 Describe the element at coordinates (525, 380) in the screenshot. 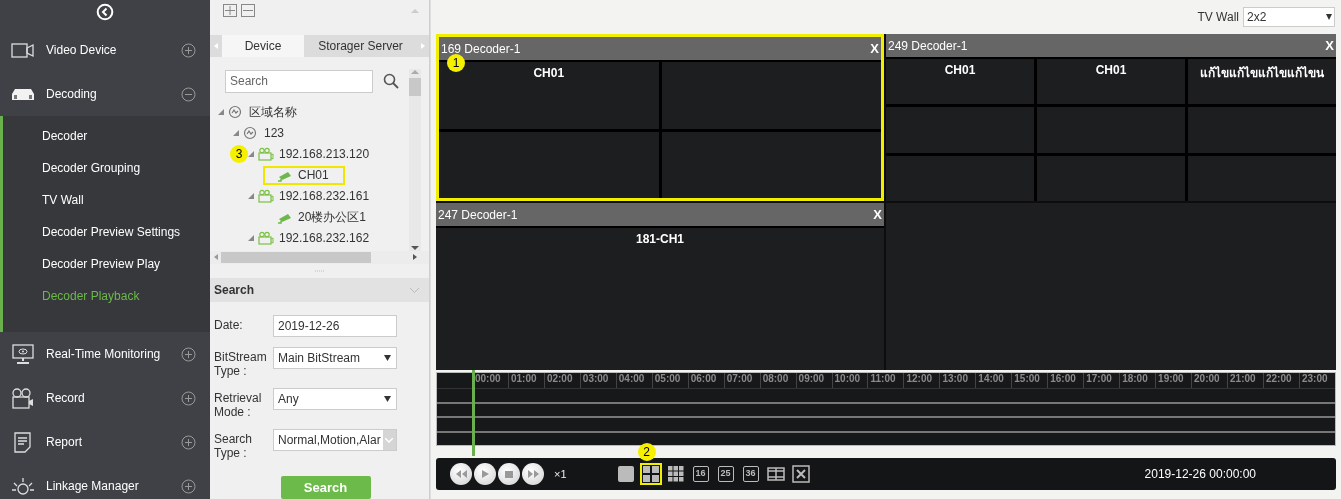

I see `time-label: 01:00` at that location.